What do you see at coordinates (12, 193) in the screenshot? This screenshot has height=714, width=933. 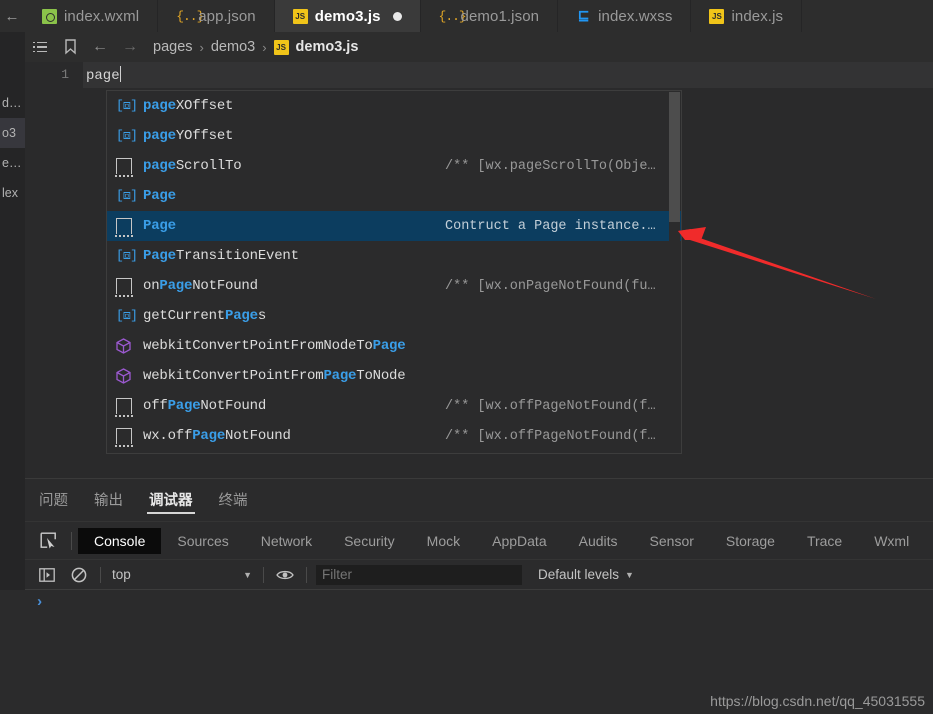 I see `explorer-item: lex` at bounding box center [12, 193].